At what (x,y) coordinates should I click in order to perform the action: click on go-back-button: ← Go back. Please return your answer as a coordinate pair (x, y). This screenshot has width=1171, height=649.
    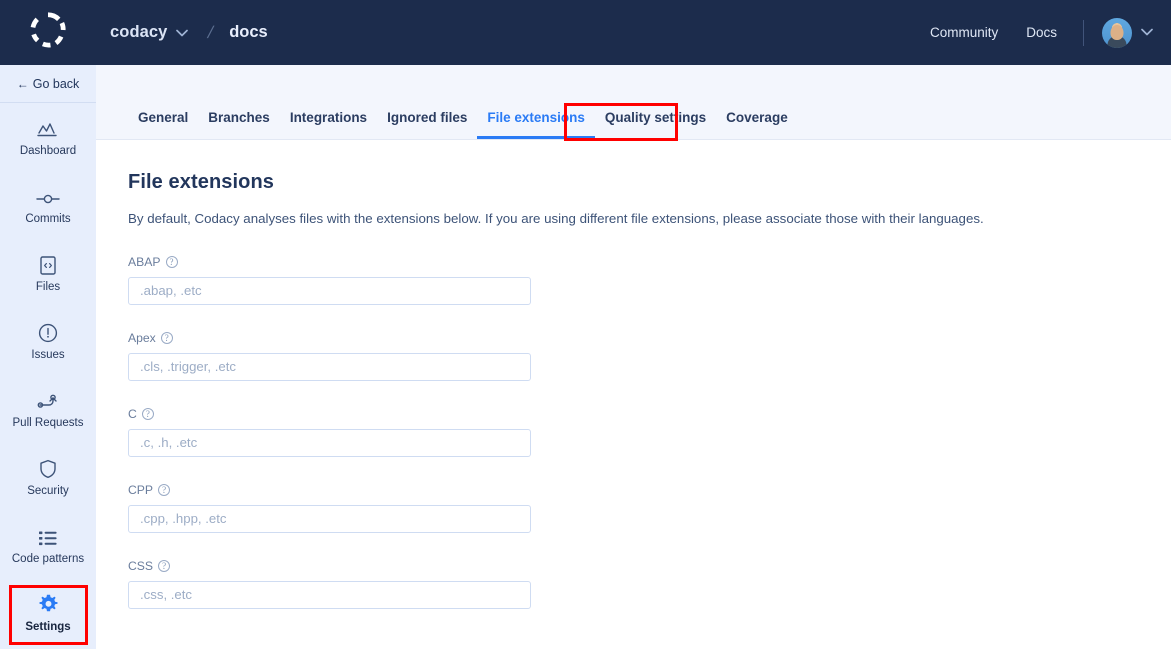
    Looking at the image, I should click on (48, 84).